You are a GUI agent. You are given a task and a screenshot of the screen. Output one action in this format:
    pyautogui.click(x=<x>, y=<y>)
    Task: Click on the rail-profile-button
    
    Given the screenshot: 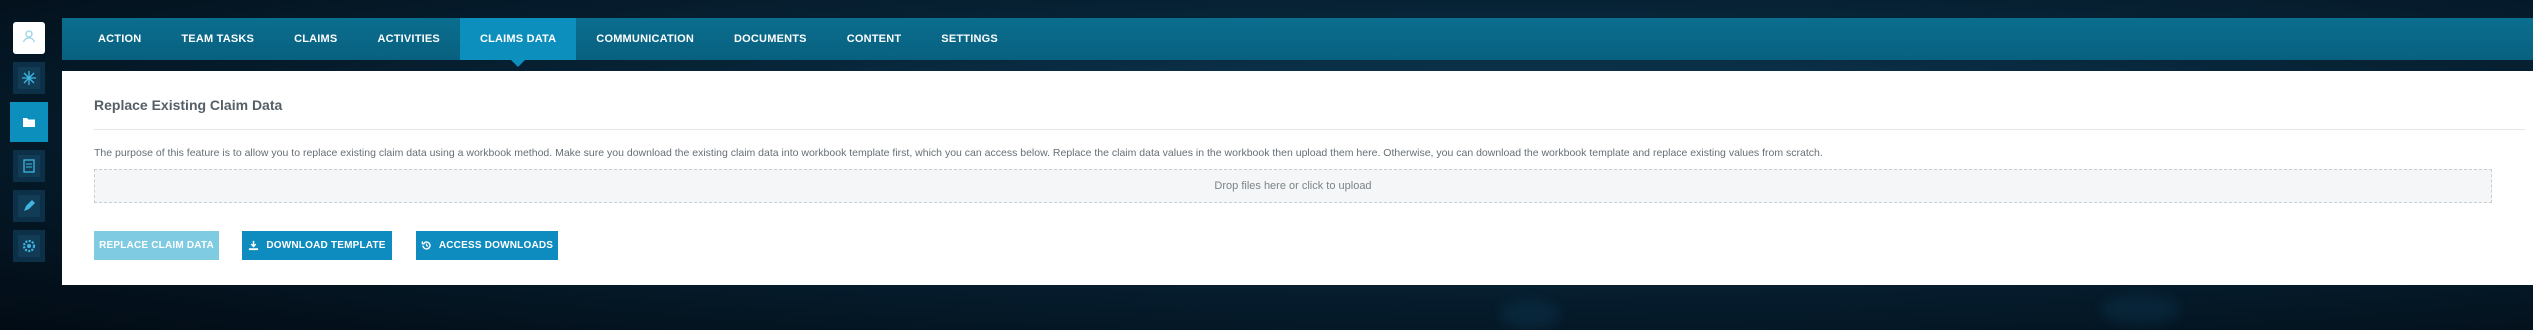 What is the action you would take?
    pyautogui.click(x=29, y=38)
    